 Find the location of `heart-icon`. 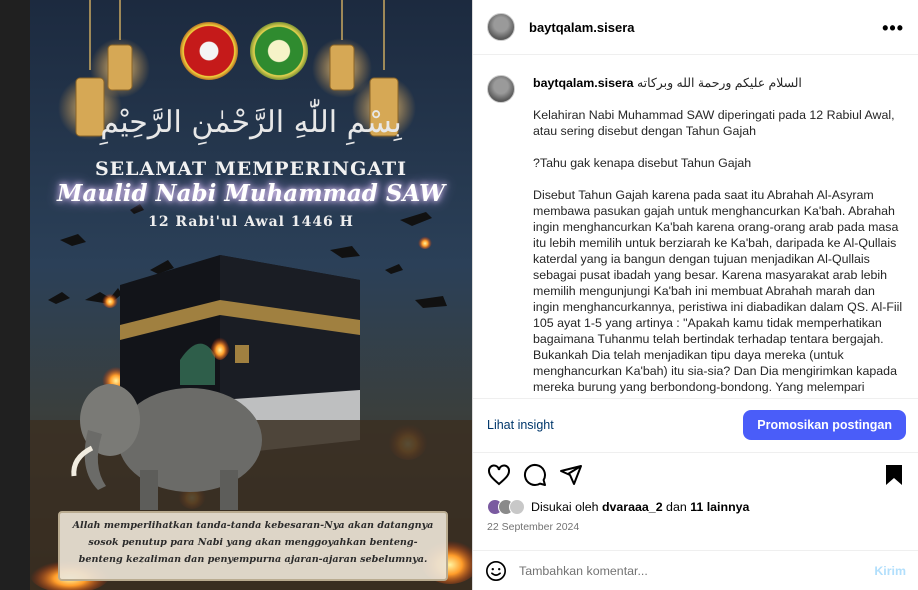

heart-icon is located at coordinates (499, 475).